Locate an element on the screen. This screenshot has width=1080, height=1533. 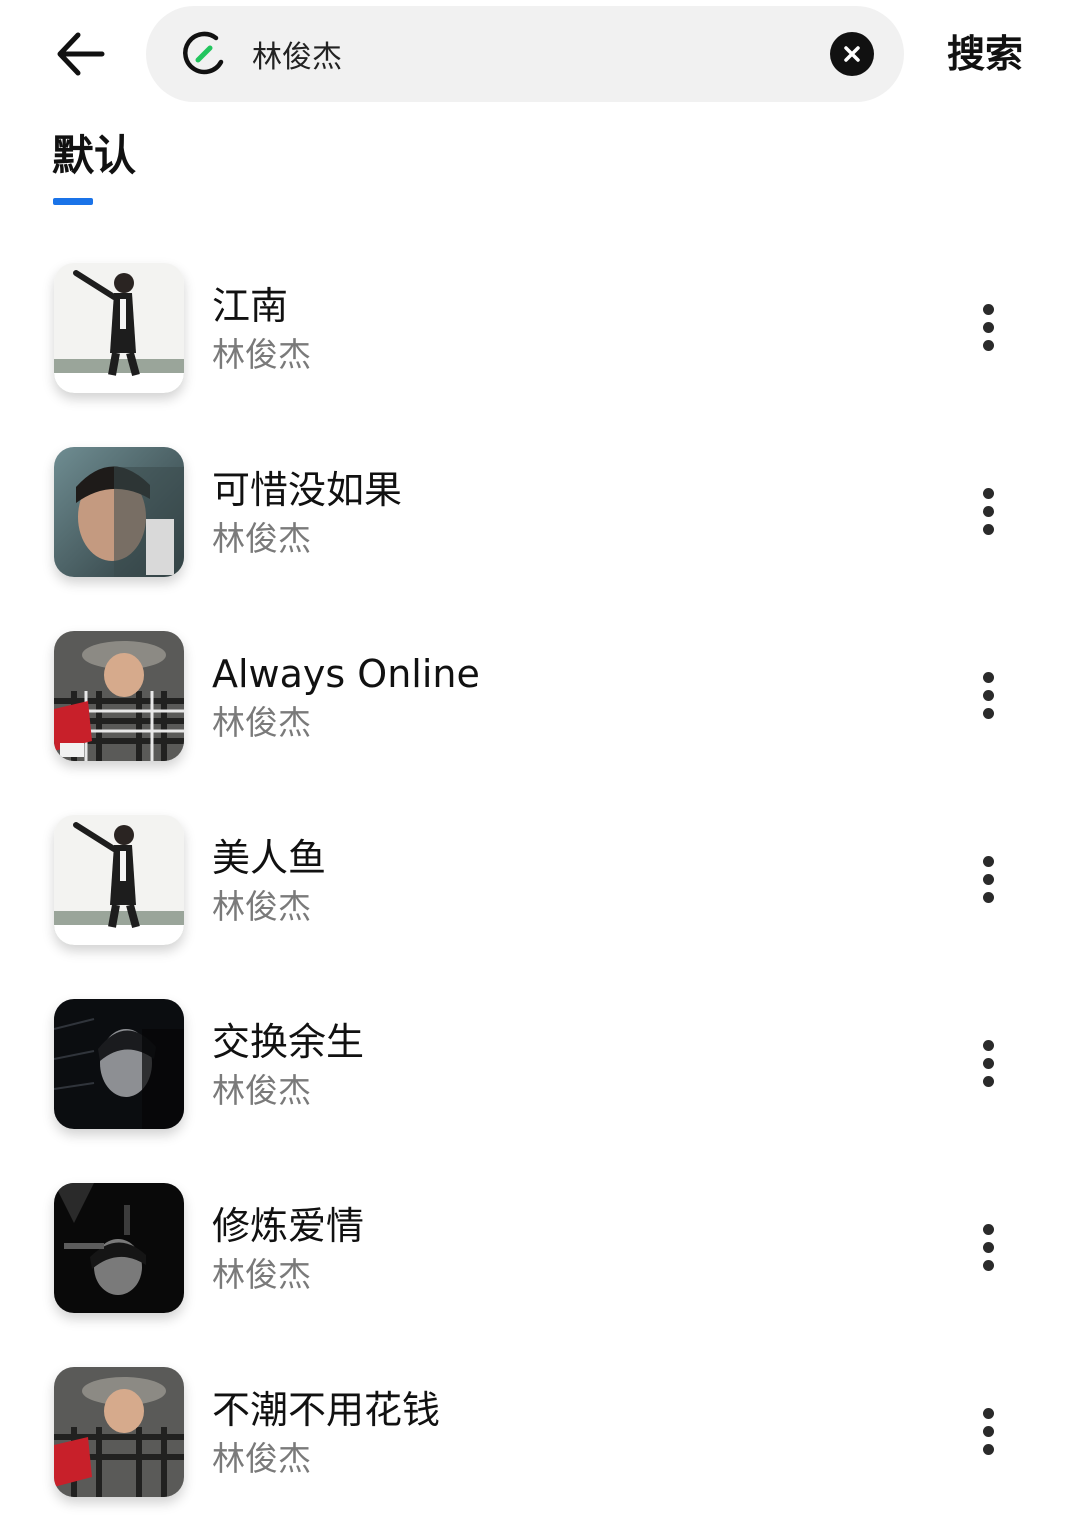
song-row: 修炼爱情 林俊杰 is located at coordinates (540, 1257).